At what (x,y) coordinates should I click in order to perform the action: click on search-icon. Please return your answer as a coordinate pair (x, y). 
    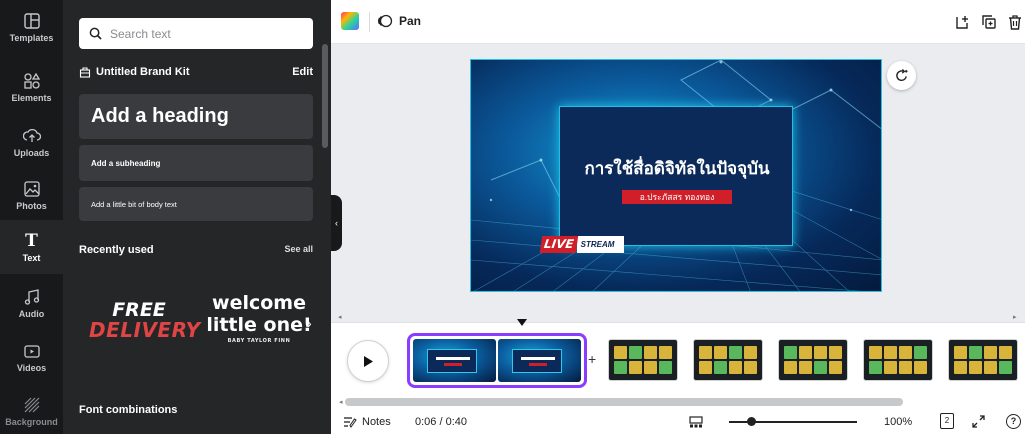
    Looking at the image, I should click on (95, 33).